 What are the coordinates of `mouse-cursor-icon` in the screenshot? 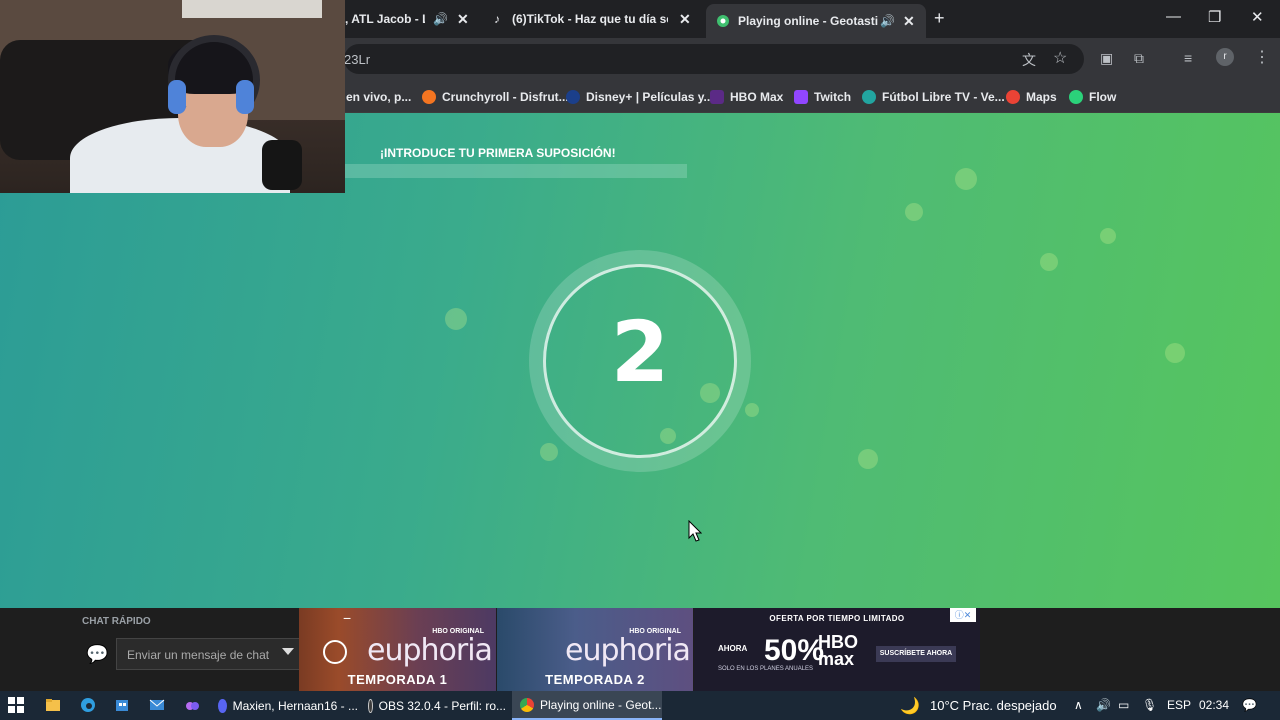 It's located at (695, 533).